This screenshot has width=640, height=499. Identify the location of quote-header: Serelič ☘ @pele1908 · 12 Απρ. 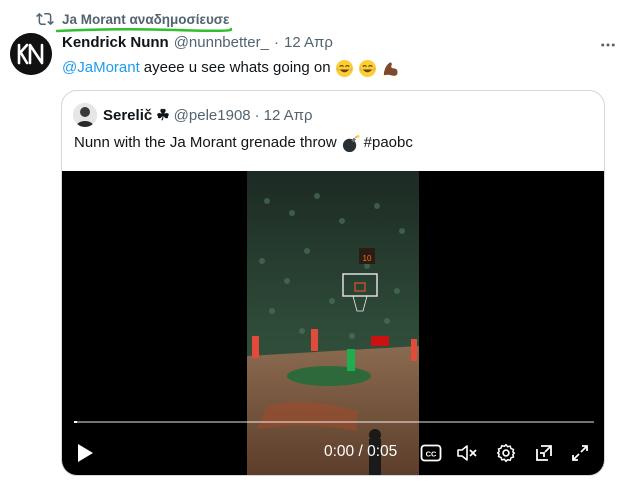
(208, 115).